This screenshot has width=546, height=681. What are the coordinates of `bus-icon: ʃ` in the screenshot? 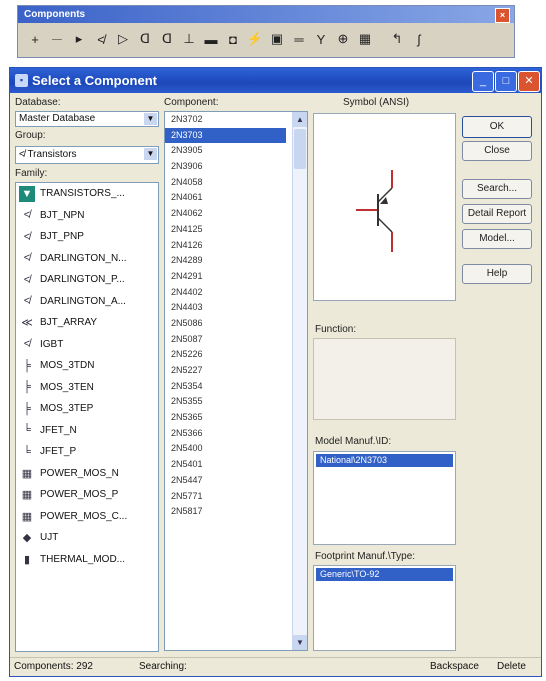 It's located at (419, 39).